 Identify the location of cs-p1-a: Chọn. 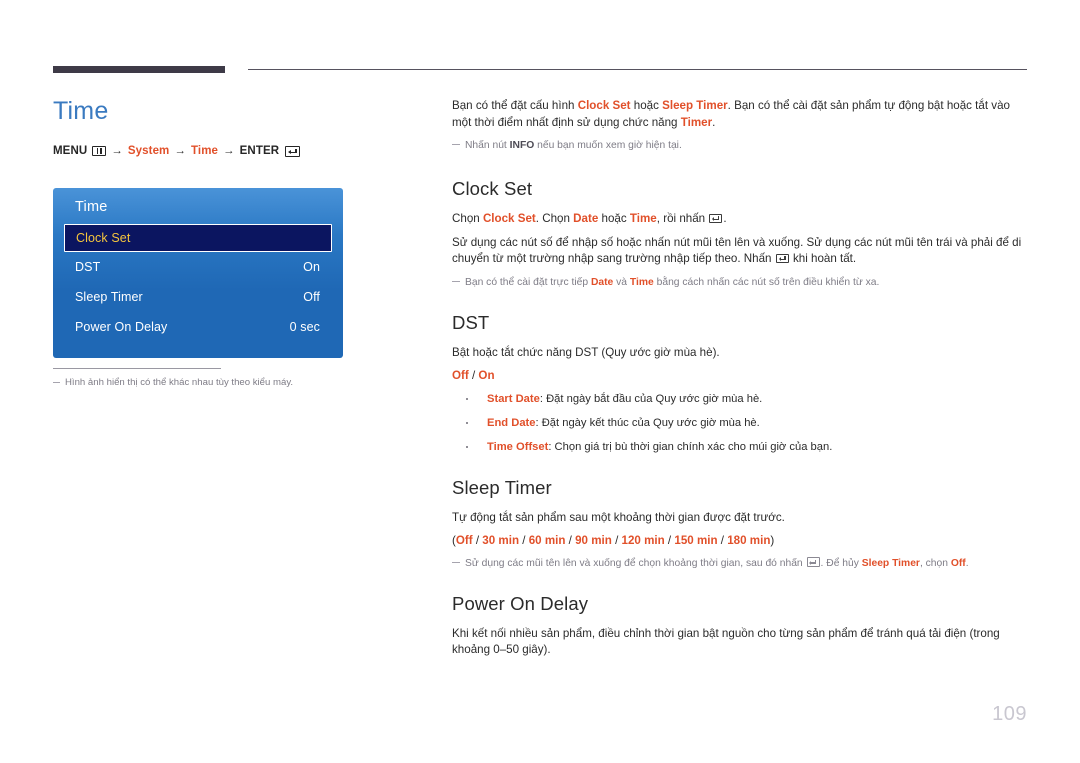
(467, 218).